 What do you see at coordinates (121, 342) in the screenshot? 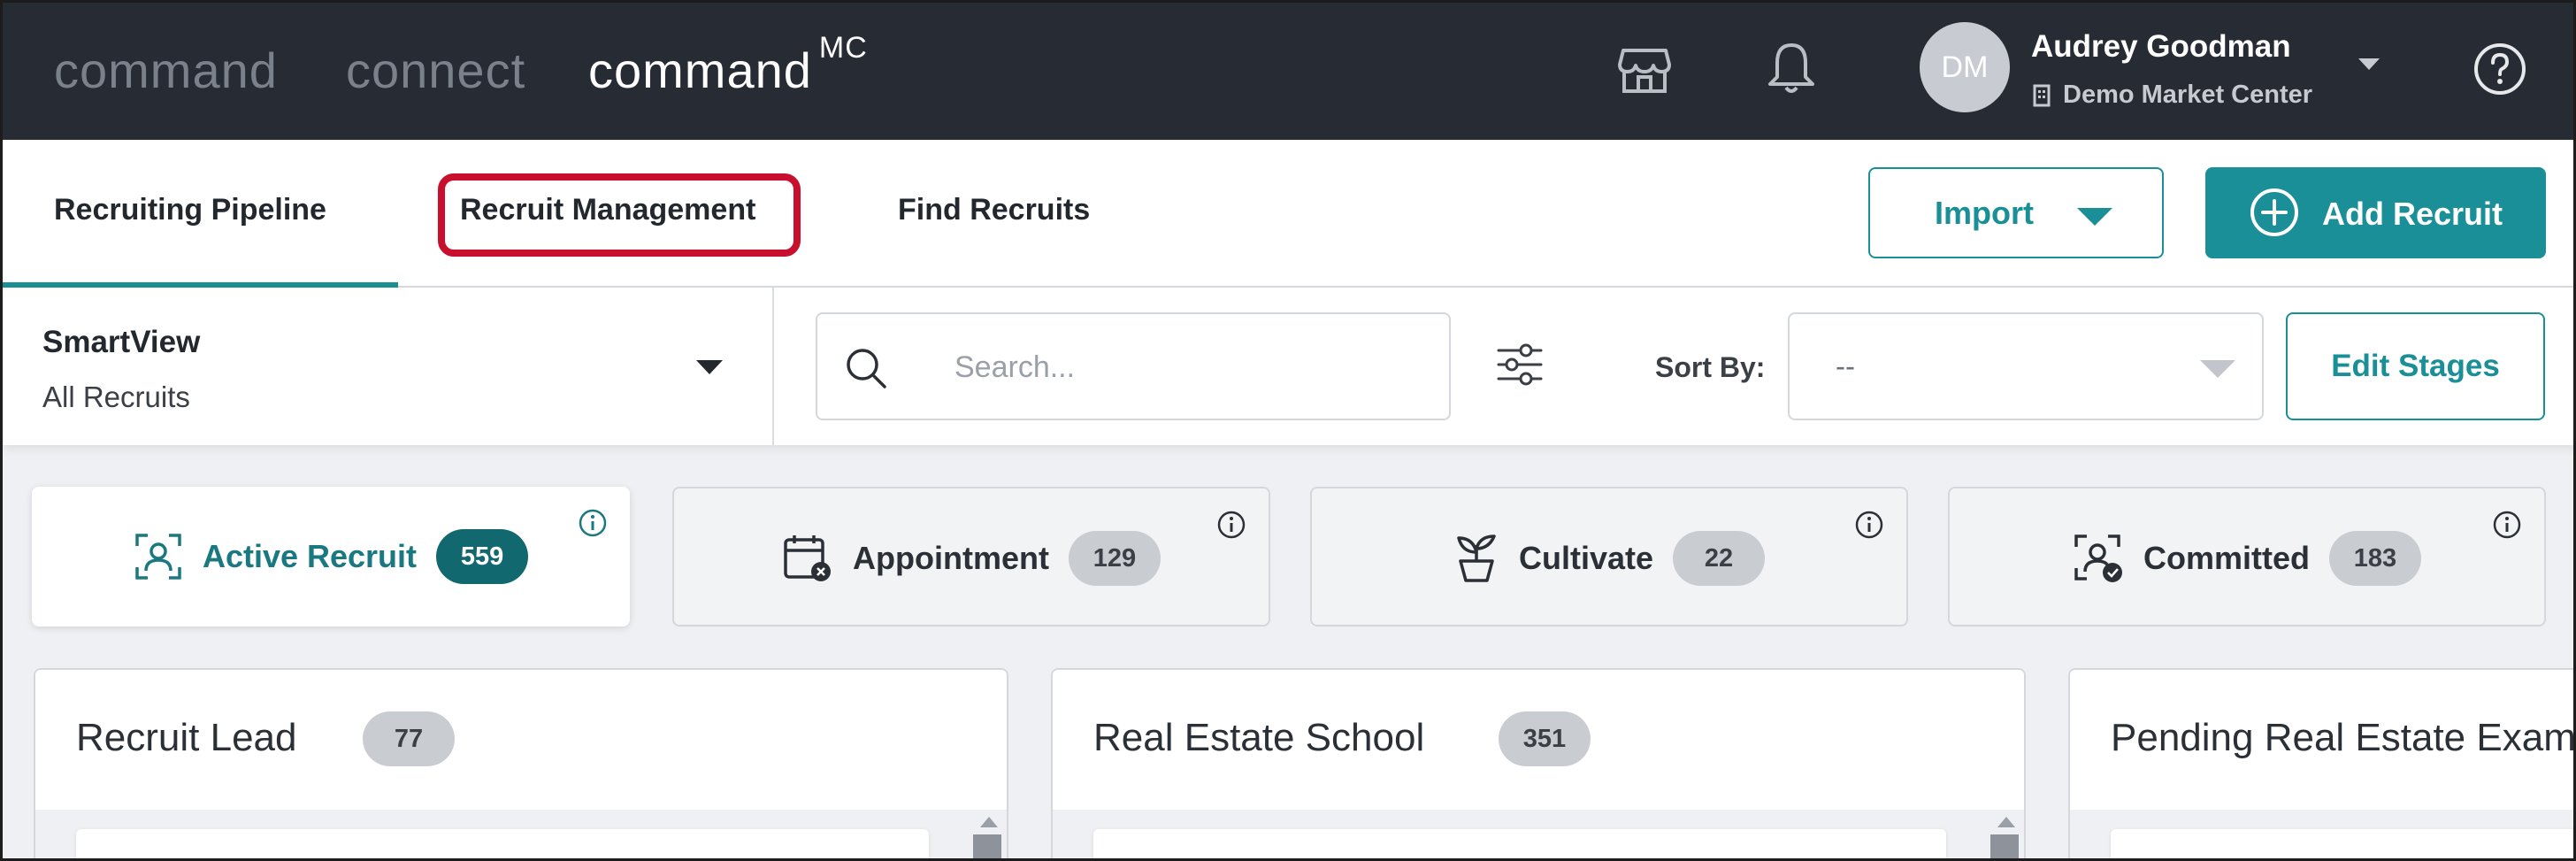
I see `smartview-title: SmartView` at bounding box center [121, 342].